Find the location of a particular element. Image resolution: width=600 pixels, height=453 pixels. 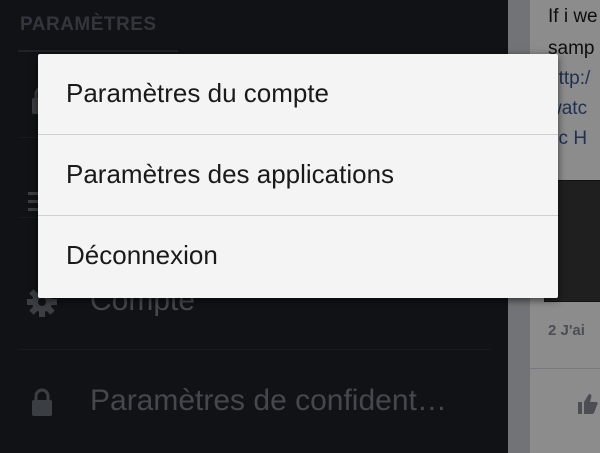

menu-item-label: Paramètres du compte is located at coordinates (198, 93).